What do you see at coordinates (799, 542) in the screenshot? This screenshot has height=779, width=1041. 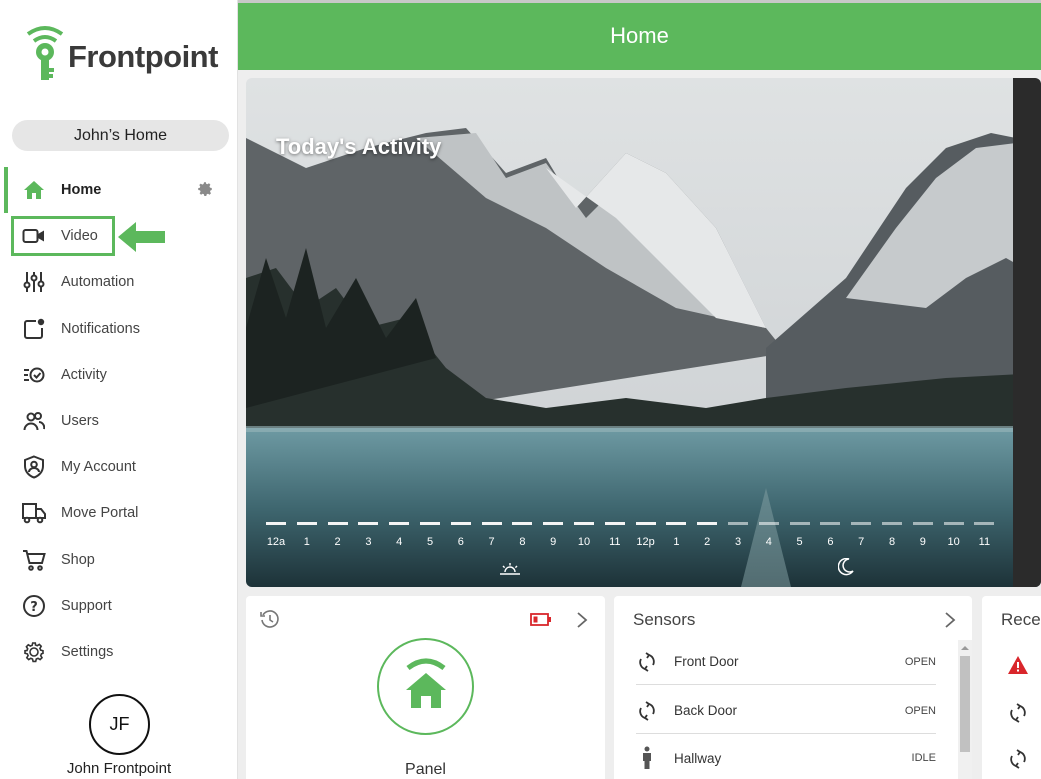 I see `timeline-hour-label: 5` at bounding box center [799, 542].